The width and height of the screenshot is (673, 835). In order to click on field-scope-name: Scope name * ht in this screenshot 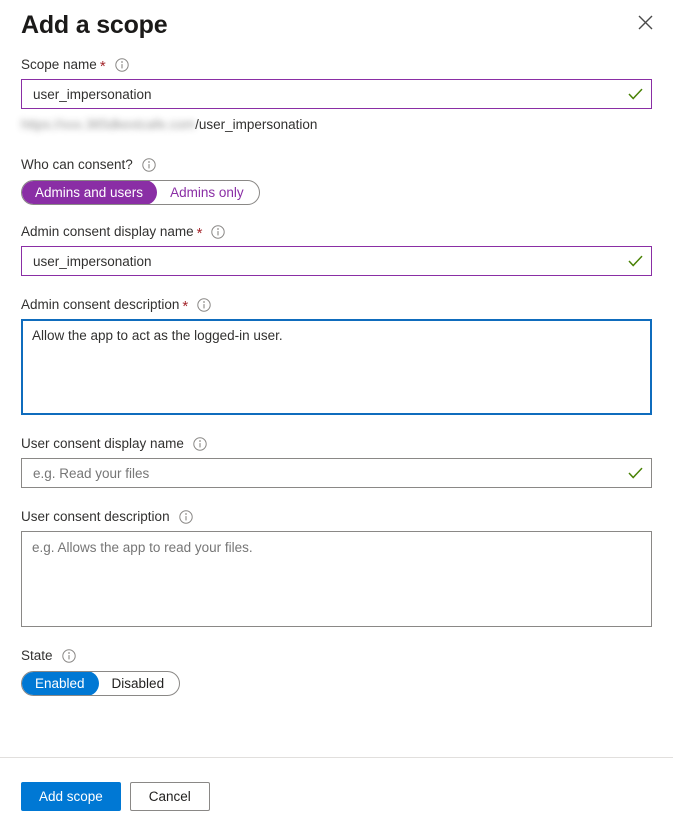, I will do `click(336, 95)`.